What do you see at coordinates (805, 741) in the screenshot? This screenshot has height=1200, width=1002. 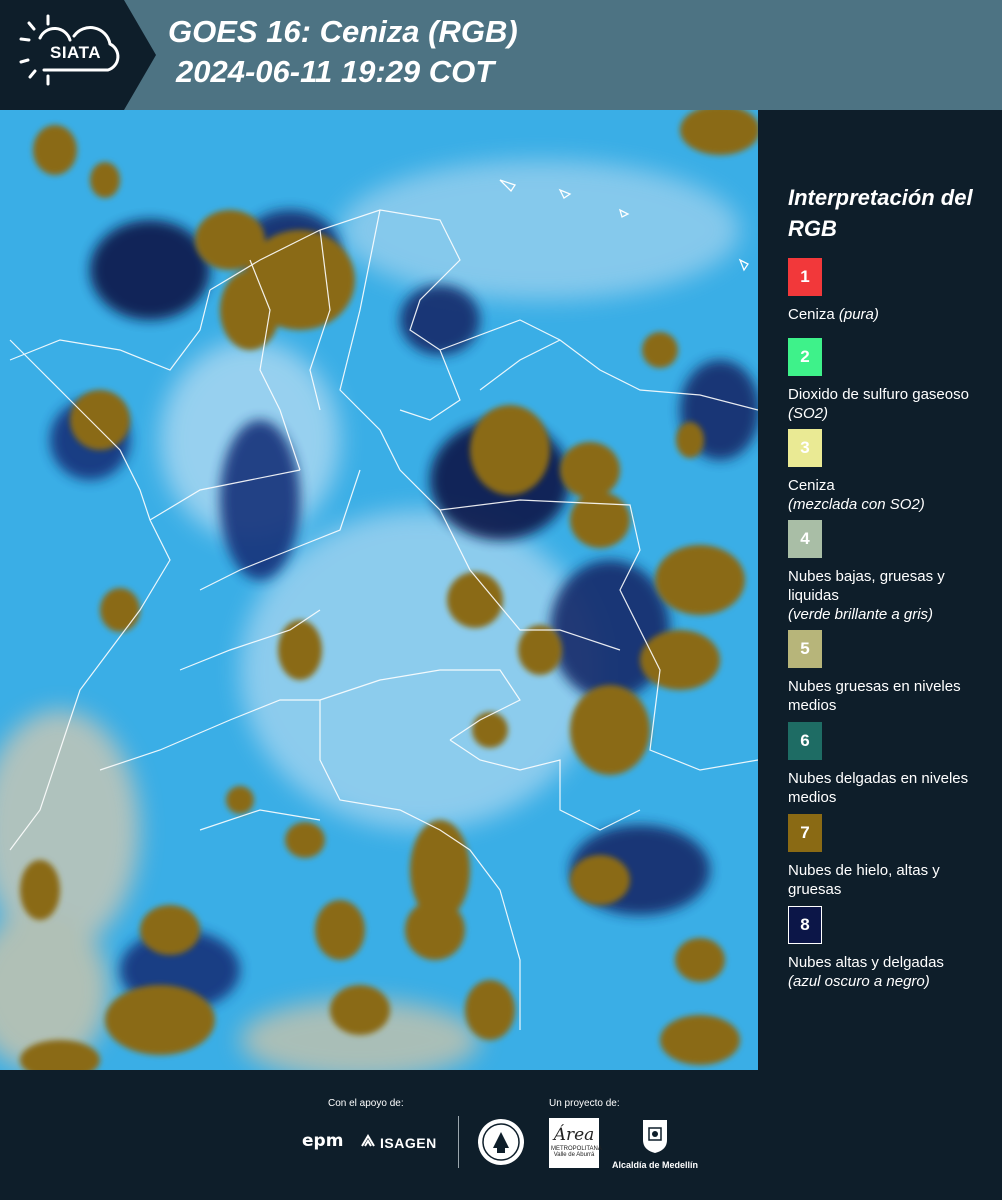 I see `legend-swatch: 6` at bounding box center [805, 741].